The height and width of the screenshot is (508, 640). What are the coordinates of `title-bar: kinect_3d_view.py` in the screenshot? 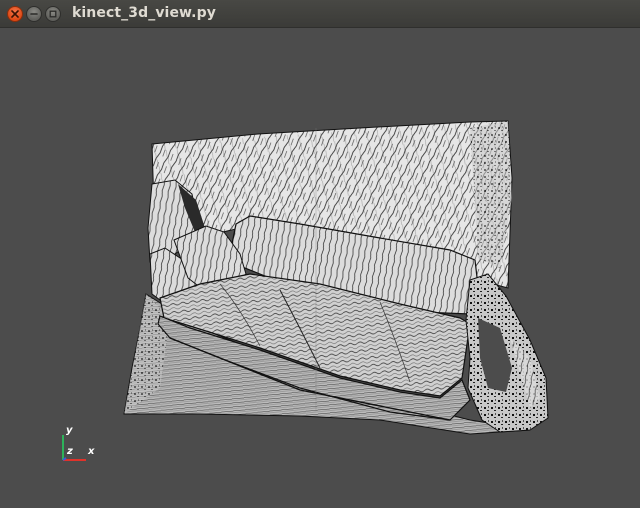 It's located at (320, 14).